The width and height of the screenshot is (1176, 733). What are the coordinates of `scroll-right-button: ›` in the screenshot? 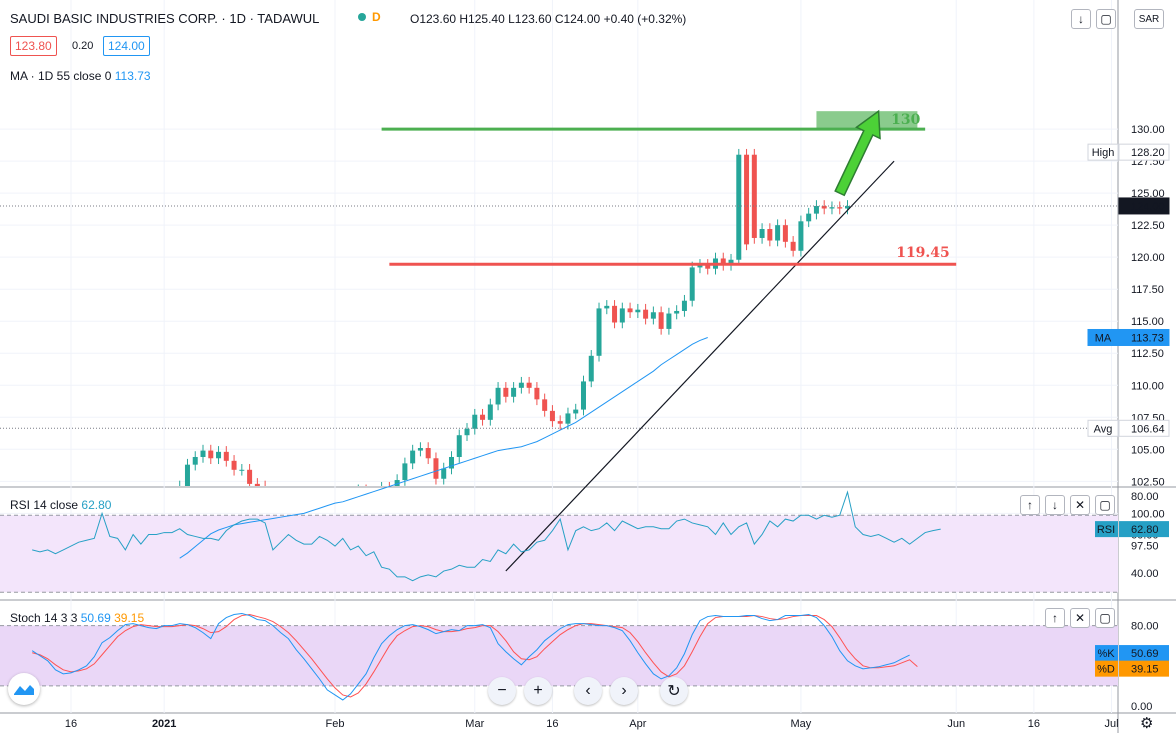 It's located at (624, 691).